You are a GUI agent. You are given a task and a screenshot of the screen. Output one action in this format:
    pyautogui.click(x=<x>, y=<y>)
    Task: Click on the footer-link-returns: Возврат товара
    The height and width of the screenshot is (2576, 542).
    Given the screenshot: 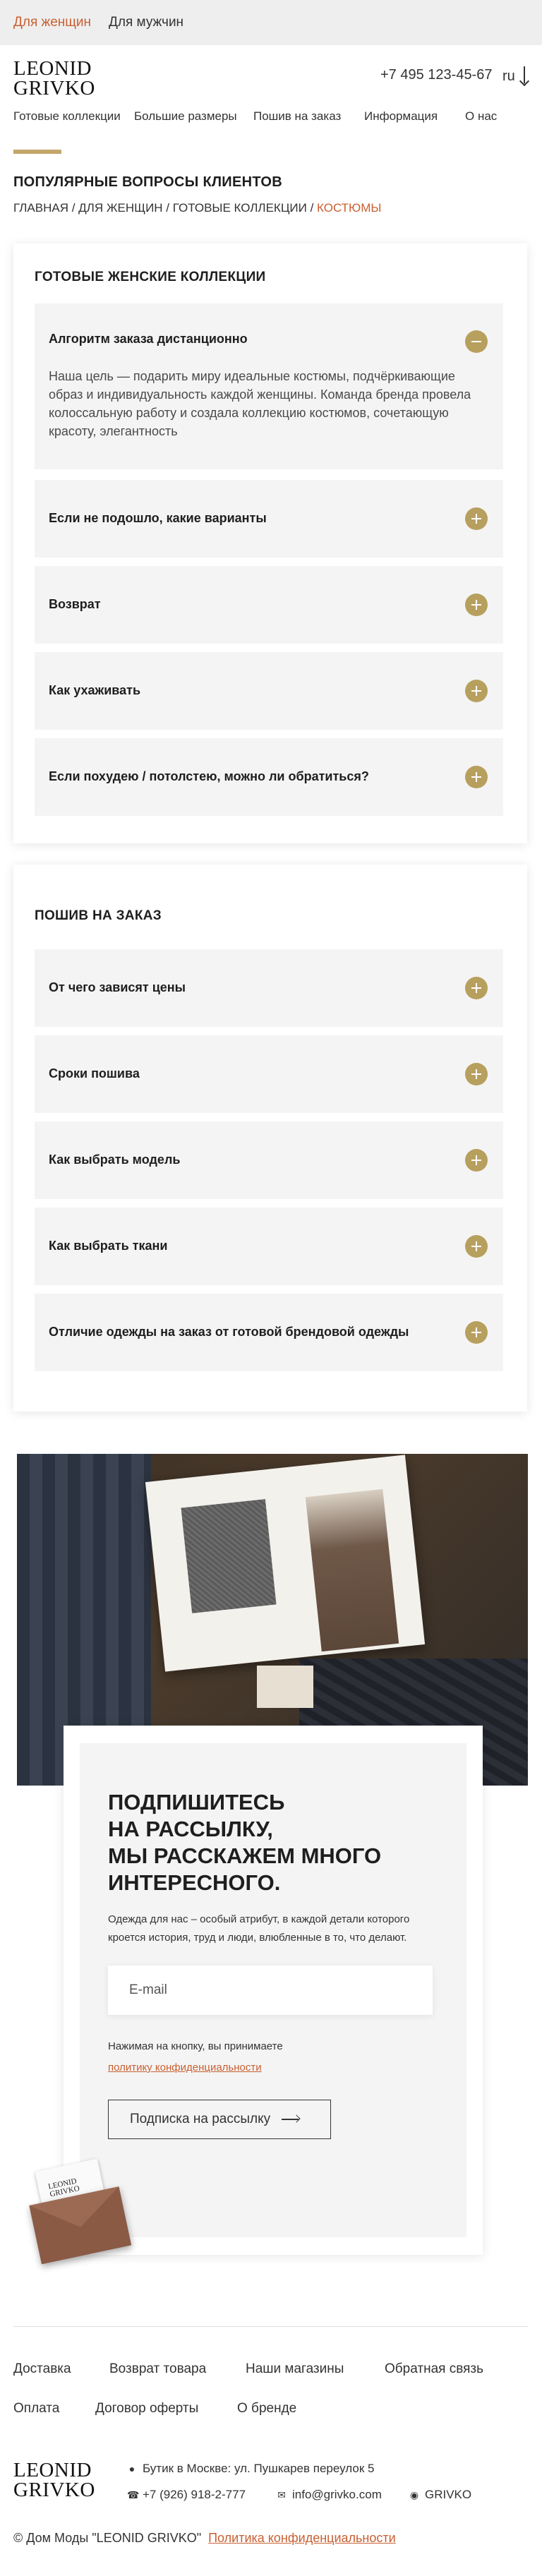 What is the action you would take?
    pyautogui.click(x=157, y=2369)
    